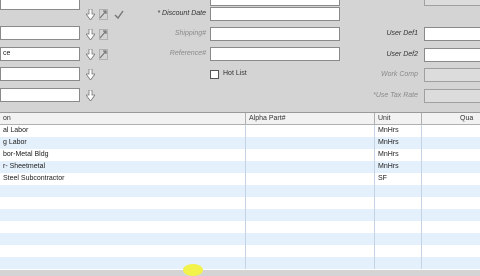  Describe the element at coordinates (452, 34) in the screenshot. I see `user-def1-field` at that location.